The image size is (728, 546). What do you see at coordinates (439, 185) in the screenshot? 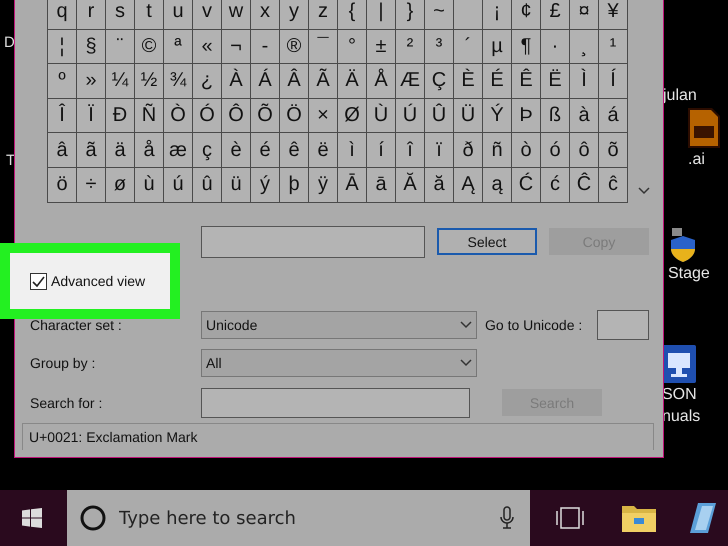
I see `character-cell: ă` at bounding box center [439, 185].